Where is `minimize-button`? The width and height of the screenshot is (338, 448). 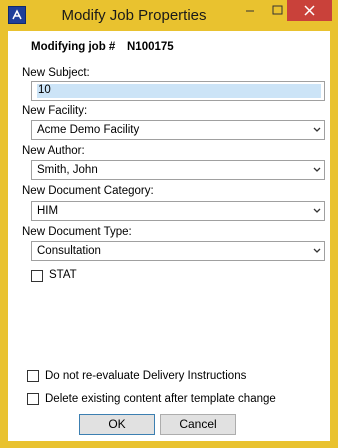 minimize-button is located at coordinates (250, 10).